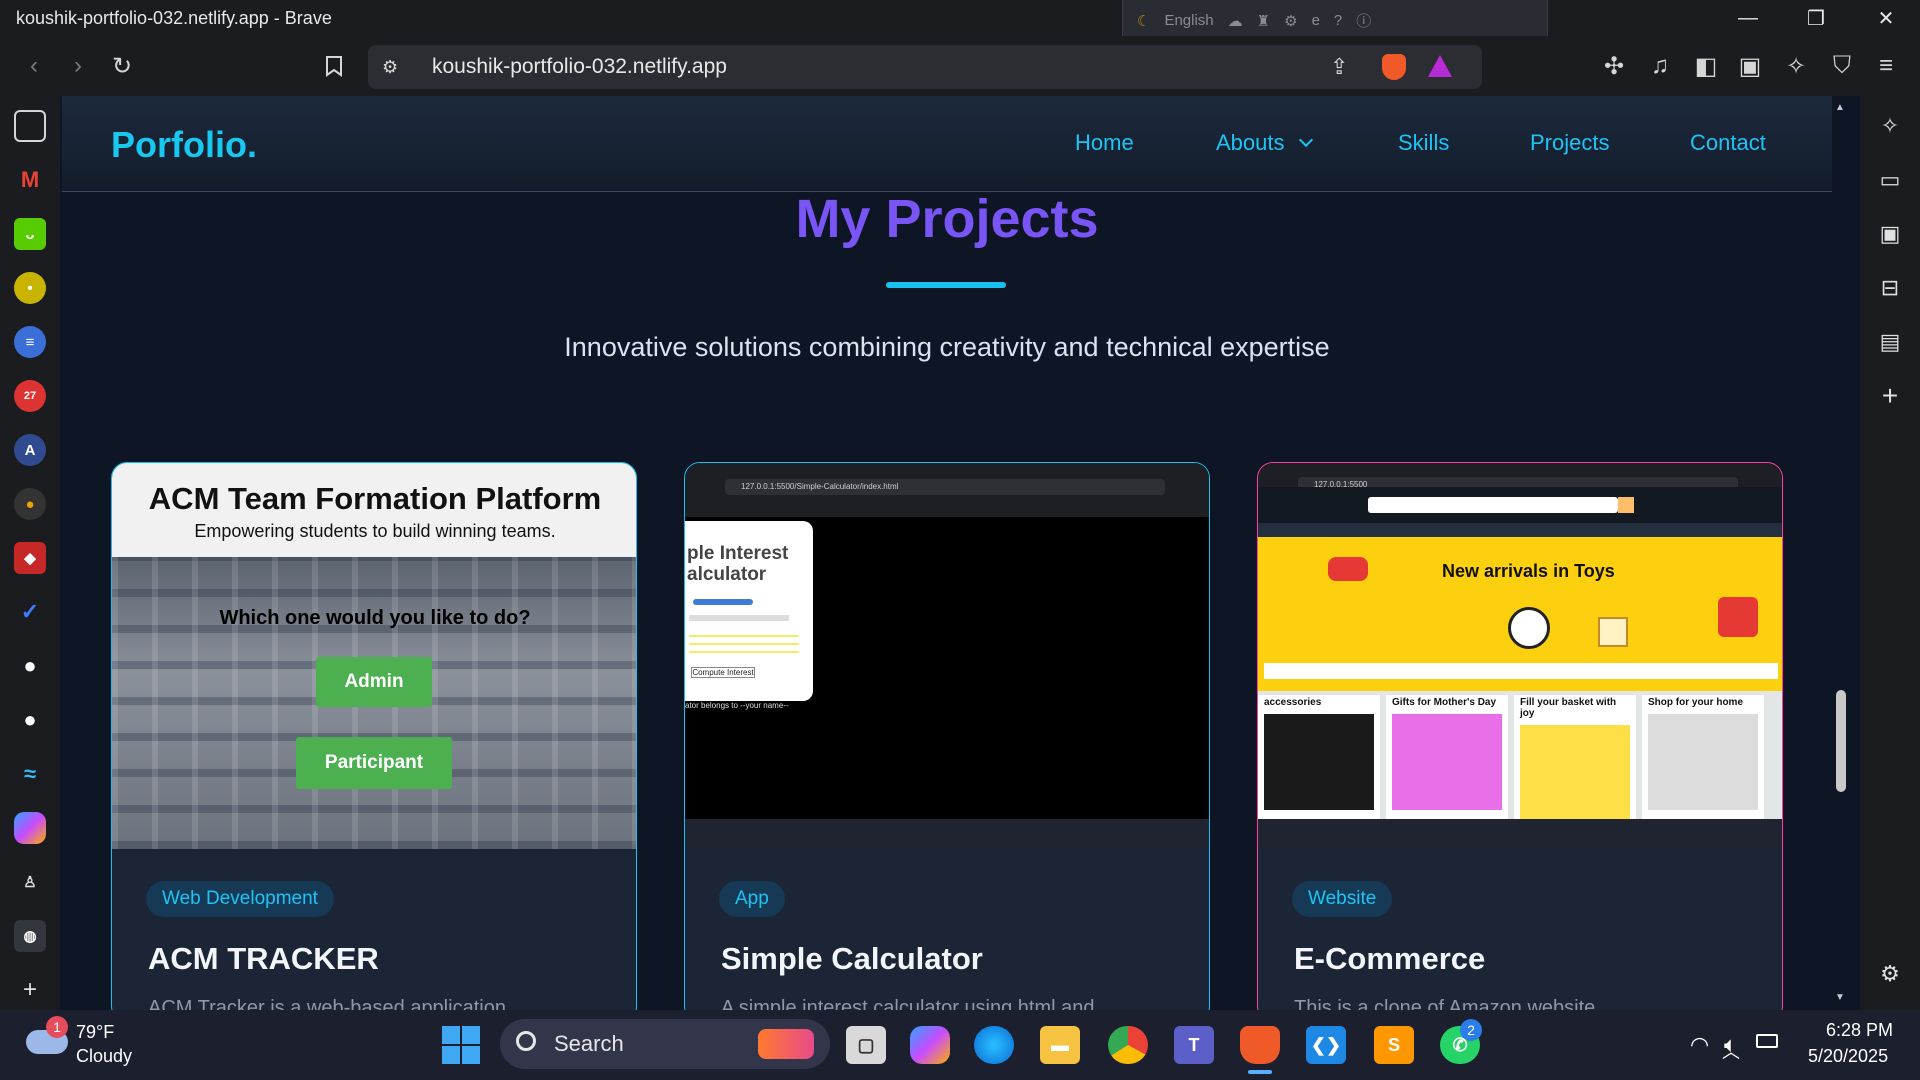  Describe the element at coordinates (1263, 21) in the screenshot. I see `chess-icon: ♜` at that location.